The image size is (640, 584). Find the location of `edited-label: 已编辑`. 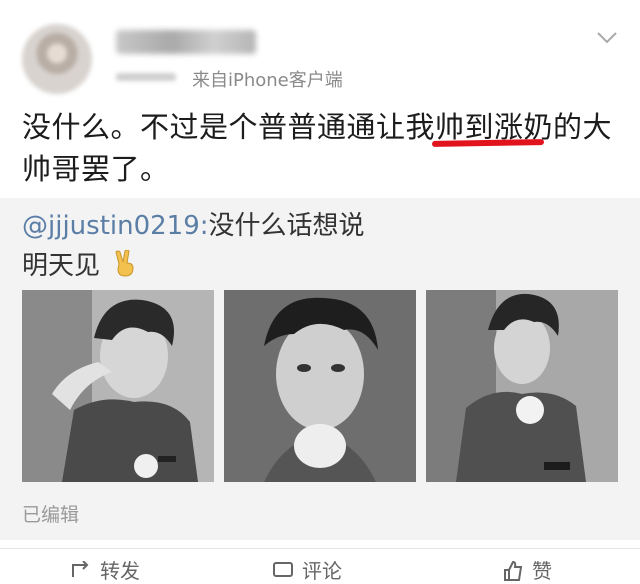

edited-label: 已编辑 is located at coordinates (51, 515).